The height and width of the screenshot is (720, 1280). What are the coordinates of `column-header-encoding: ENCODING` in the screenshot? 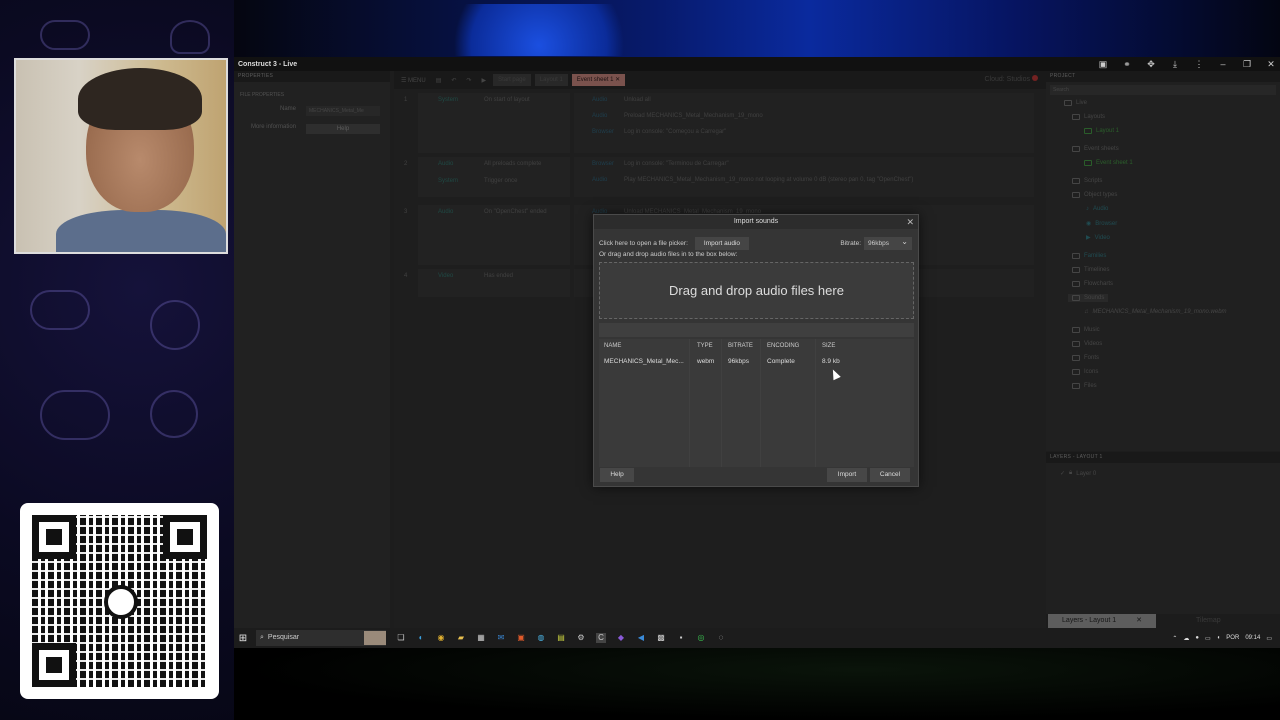 It's located at (780, 346).